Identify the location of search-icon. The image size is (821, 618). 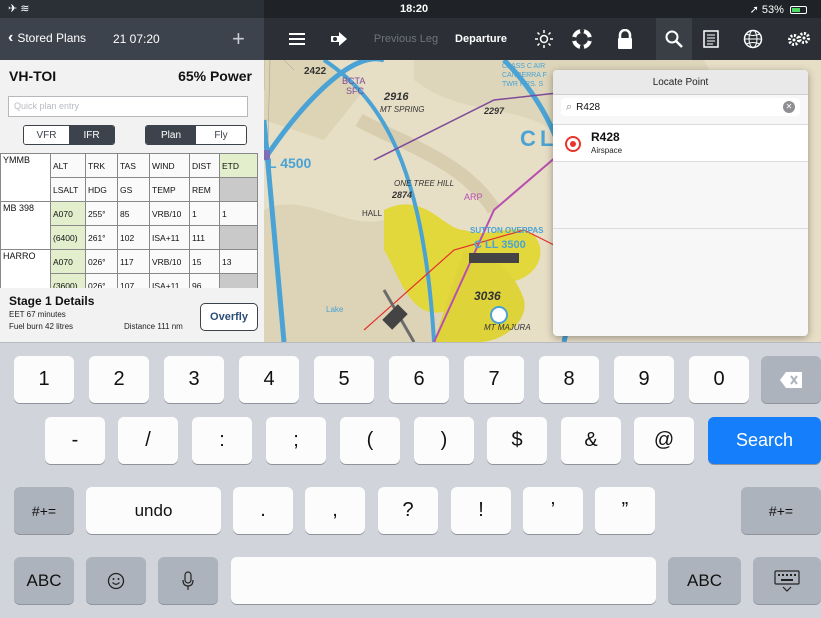
(674, 39).